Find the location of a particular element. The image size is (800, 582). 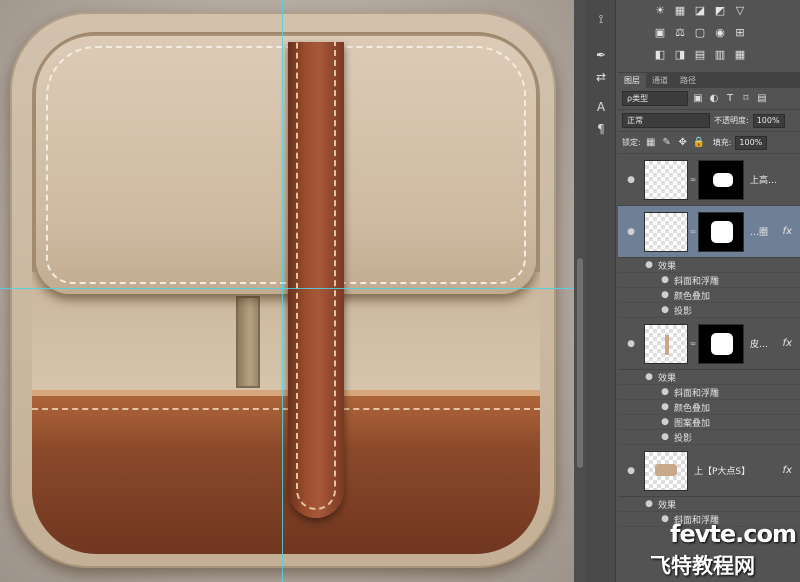

selective-color-icon: ▦ is located at coordinates (740, 54).